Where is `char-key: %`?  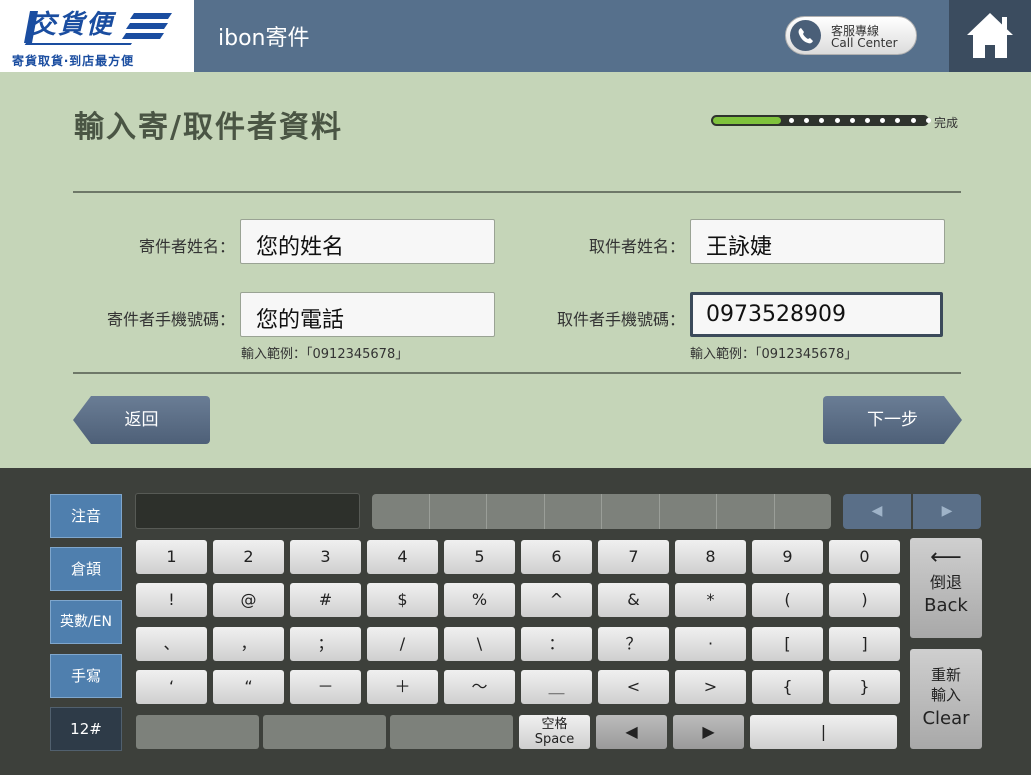 char-key: % is located at coordinates (479, 600).